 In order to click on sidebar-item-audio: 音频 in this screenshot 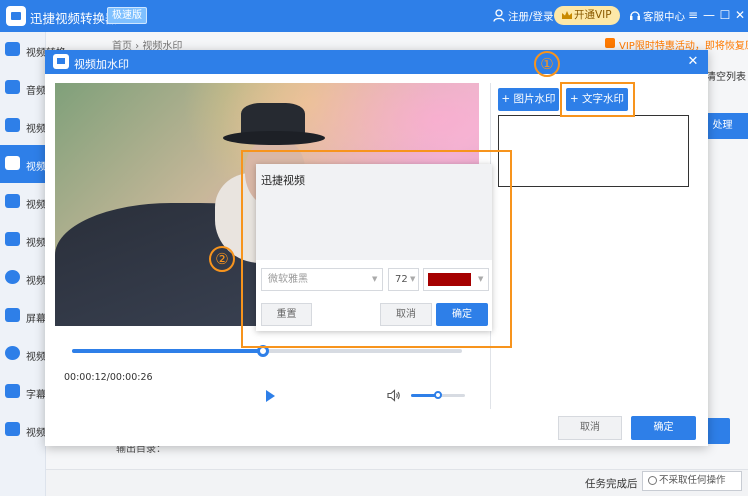, I will do `click(23, 88)`.